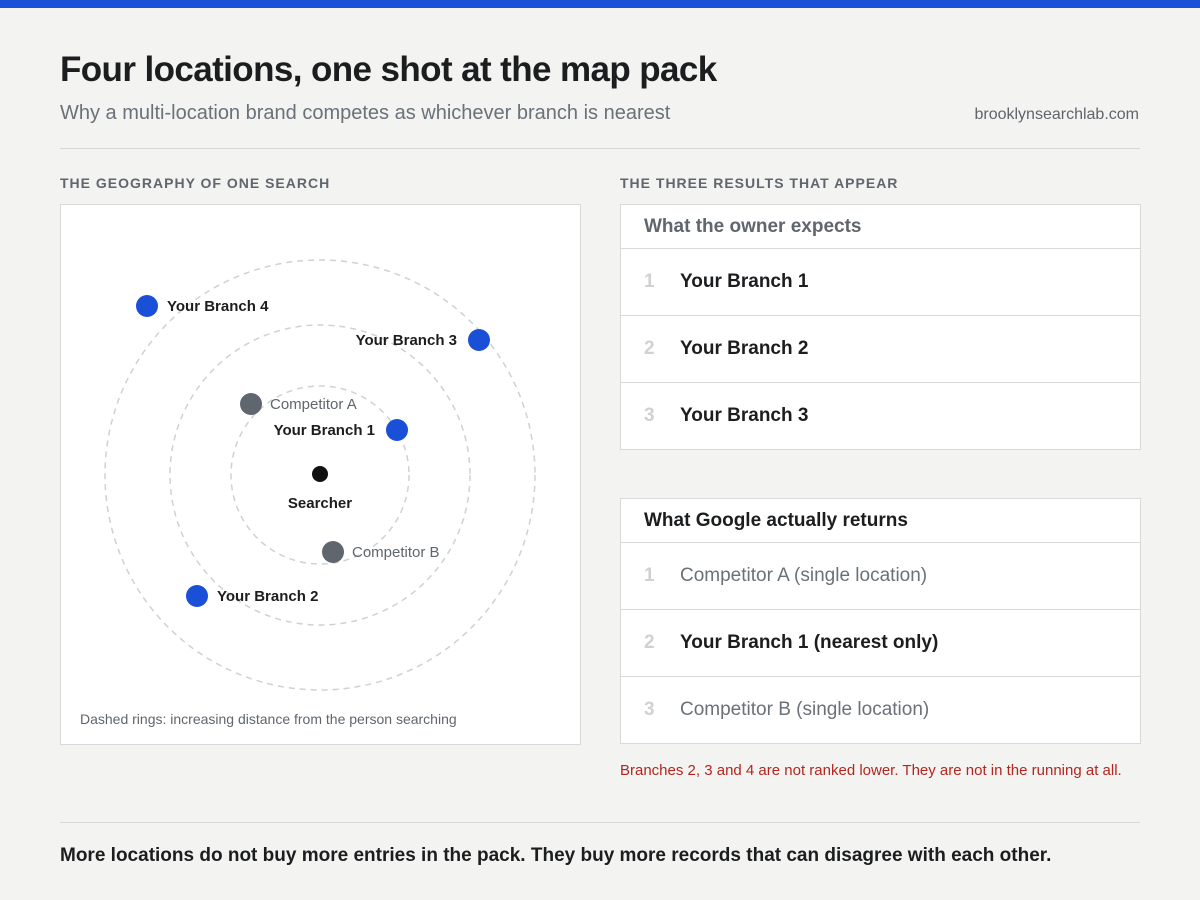 Image resolution: width=1200 pixels, height=900 pixels. I want to click on branch-4-label: Your Branch 4, so click(218, 306).